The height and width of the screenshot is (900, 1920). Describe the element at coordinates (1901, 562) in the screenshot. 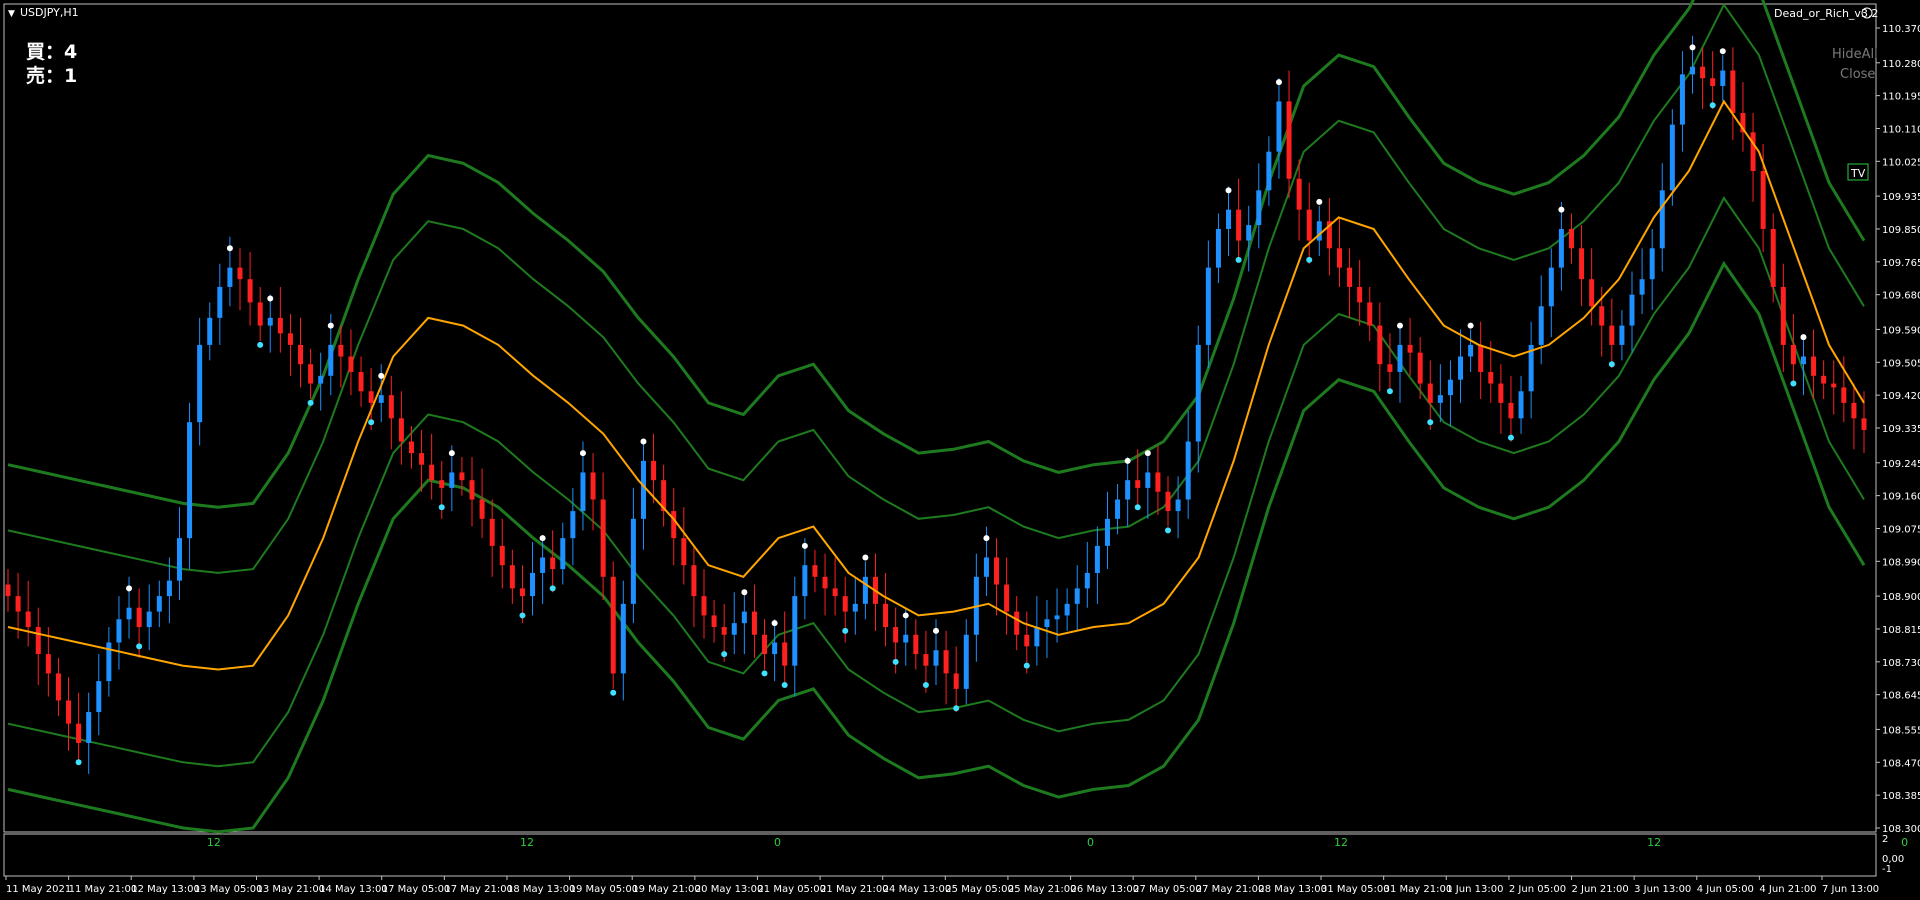

I see `y-tick-label: 108.990` at that location.